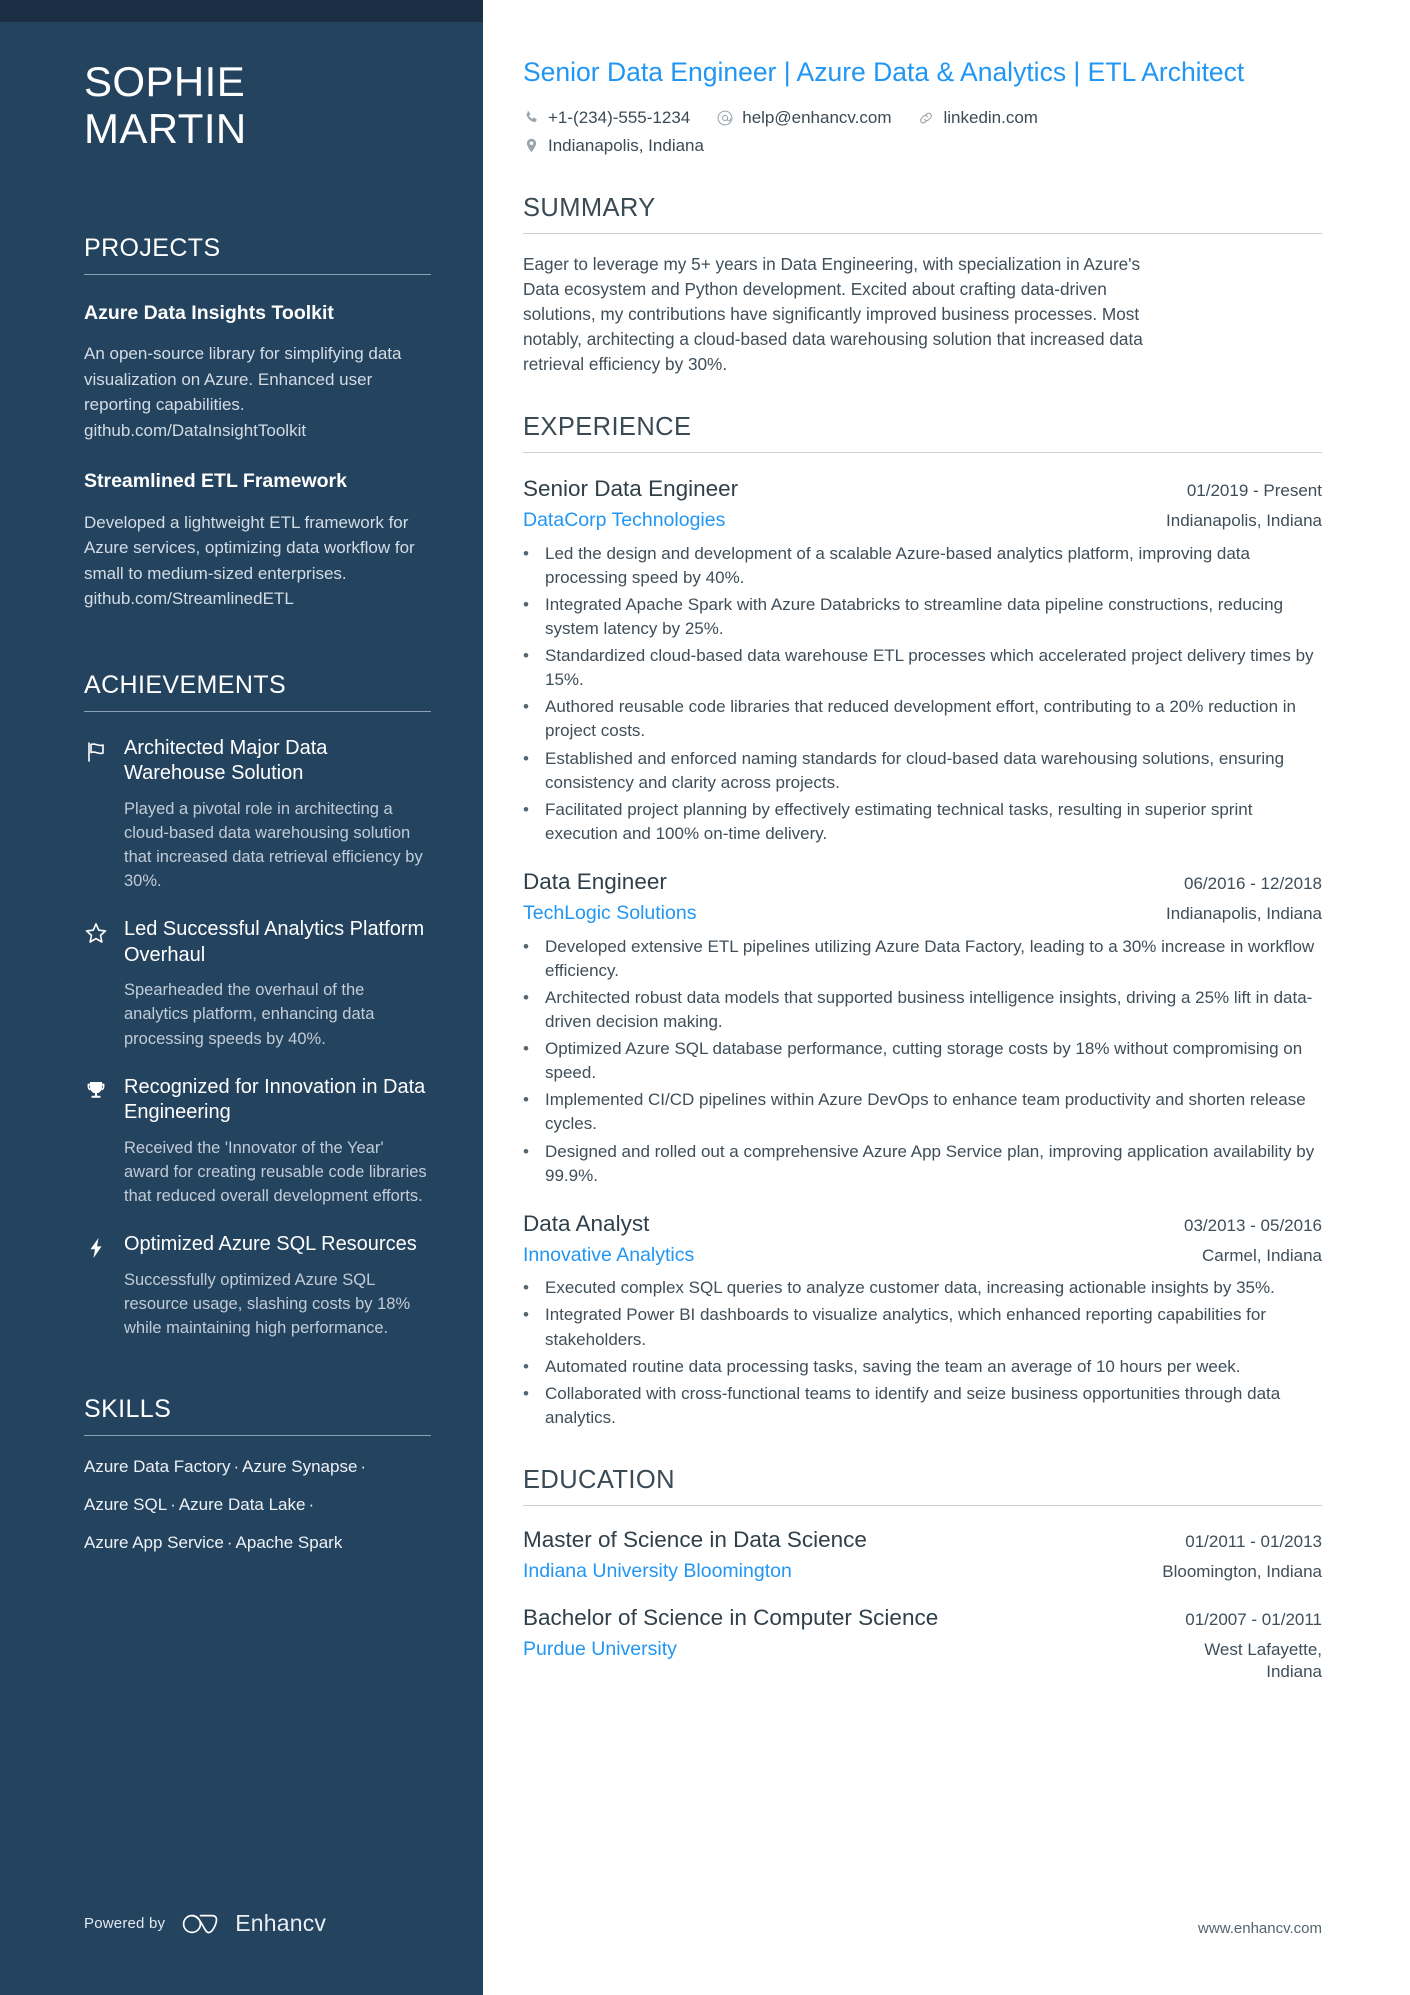  I want to click on flag-icon, so click(97, 815).